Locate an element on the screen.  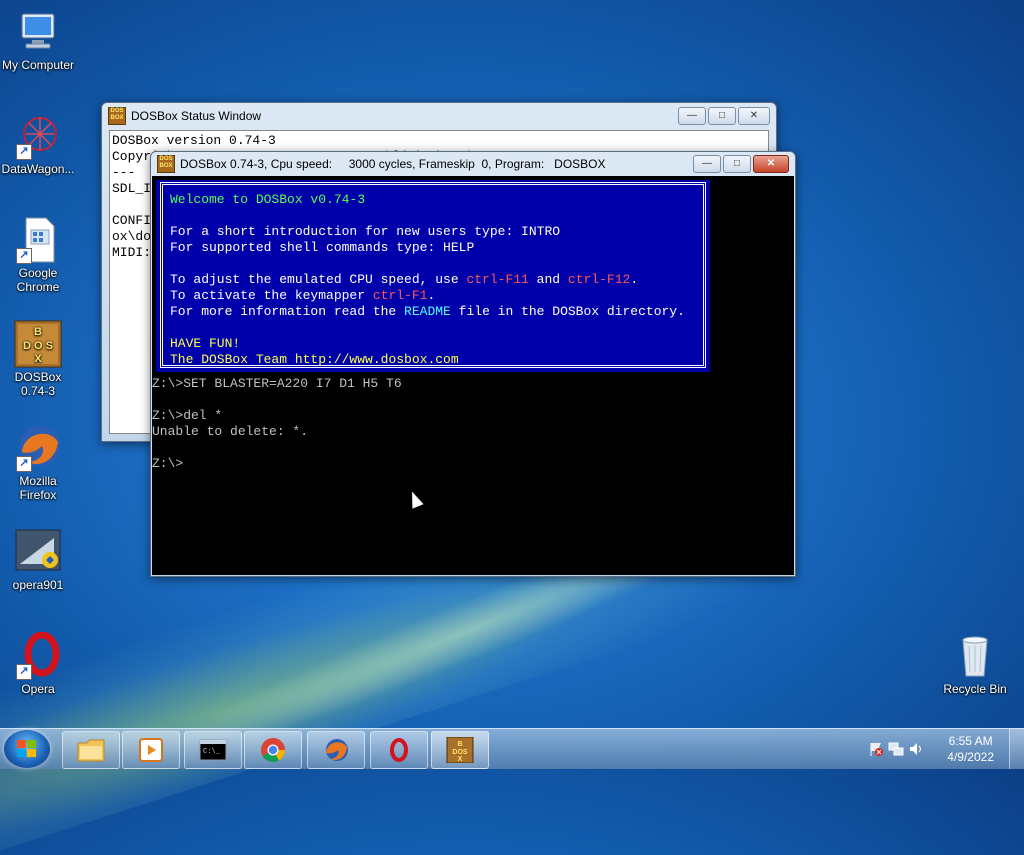
system-tray: 6:55 AM 4/9/2022 is located at coordinates (939, 749).